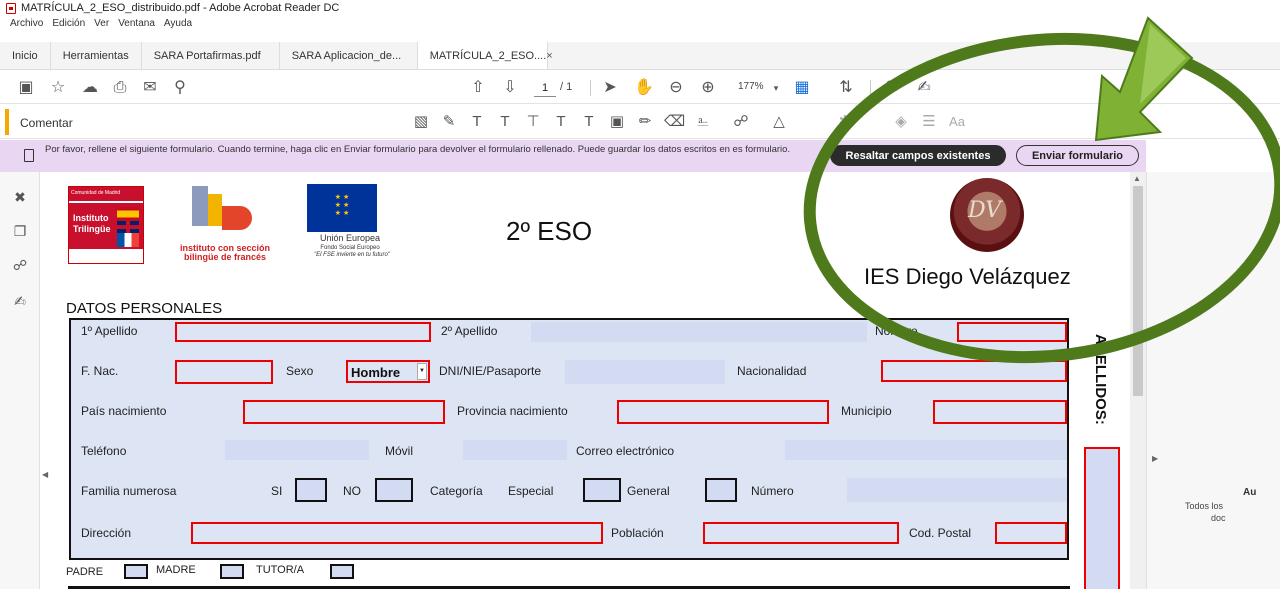  Describe the element at coordinates (645, 122) in the screenshot. I see `pencil-draw-icon: ✏` at that location.